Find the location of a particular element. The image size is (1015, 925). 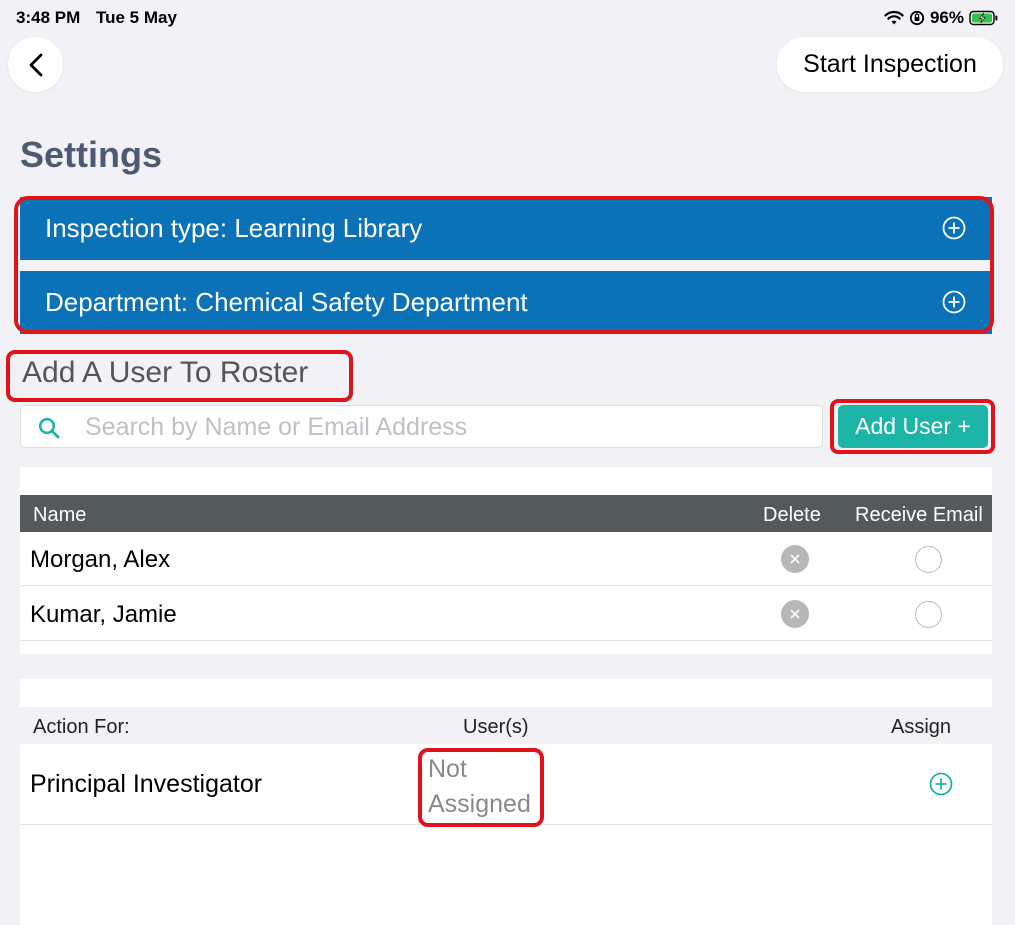

wifi-icon is located at coordinates (894, 17).